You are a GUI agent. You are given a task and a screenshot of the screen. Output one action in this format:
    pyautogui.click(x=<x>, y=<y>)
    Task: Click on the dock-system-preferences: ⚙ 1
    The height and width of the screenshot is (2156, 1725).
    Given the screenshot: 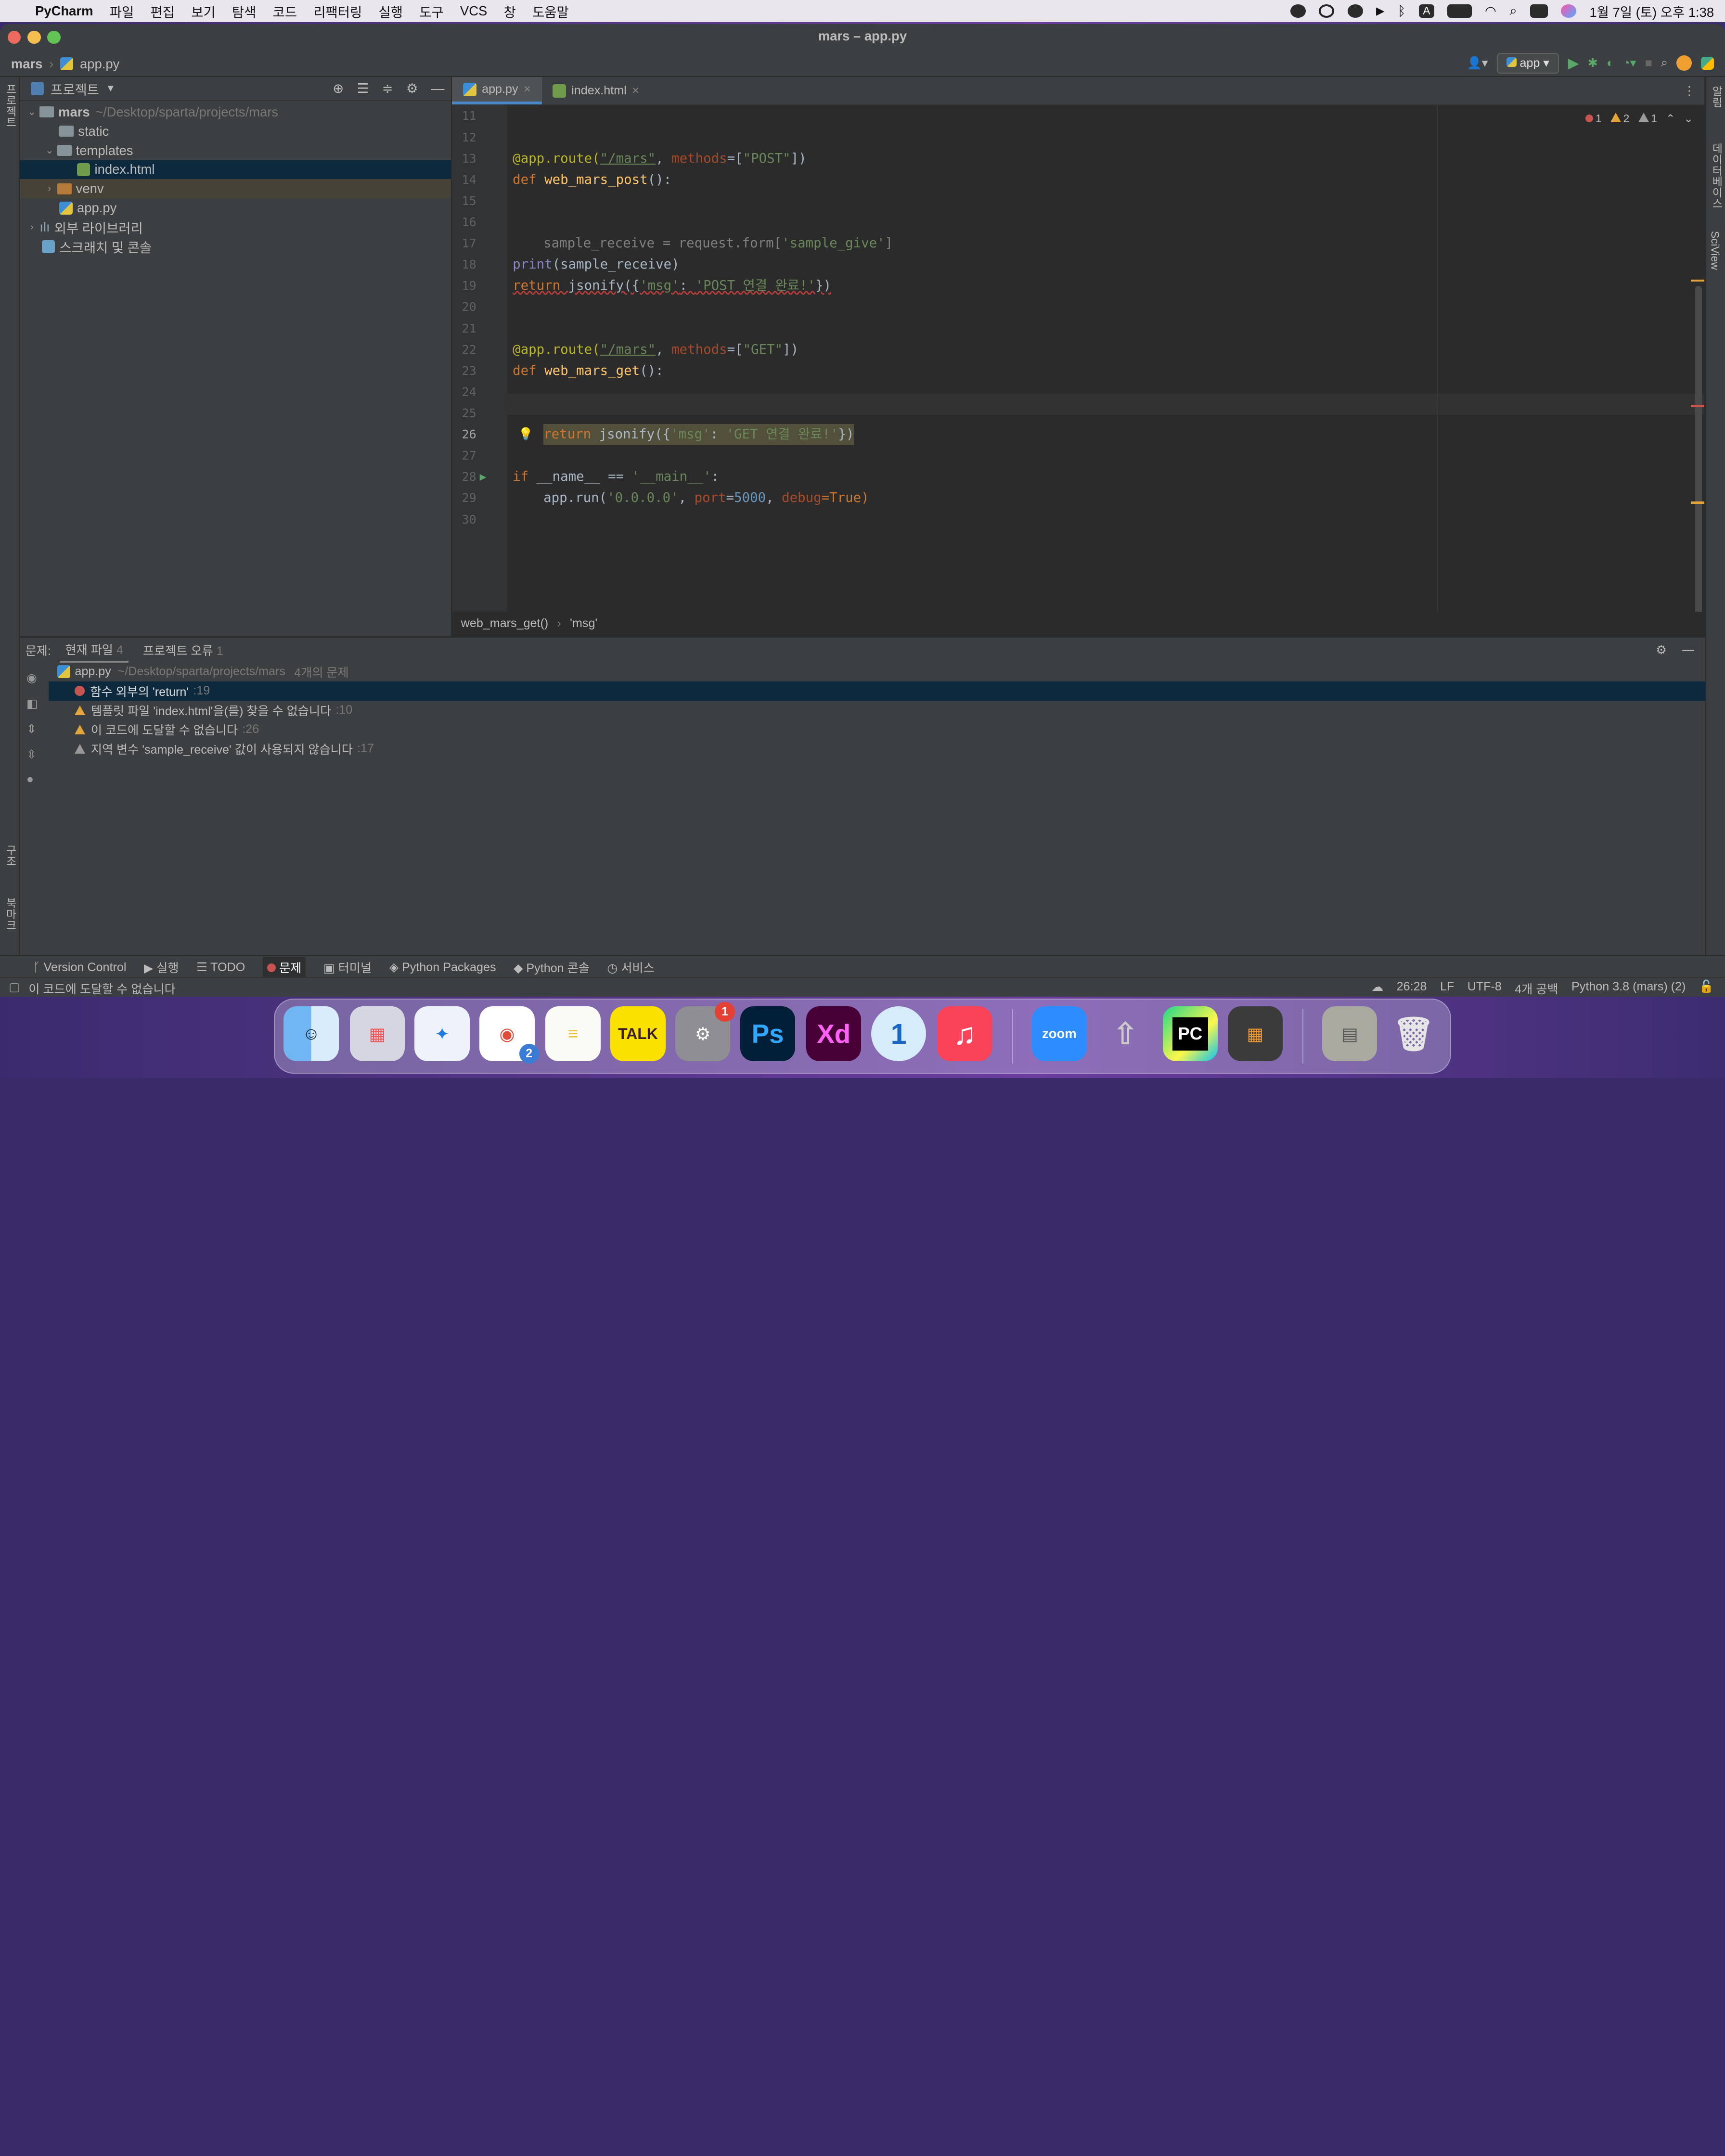 What is the action you would take?
    pyautogui.click(x=705, y=1031)
    